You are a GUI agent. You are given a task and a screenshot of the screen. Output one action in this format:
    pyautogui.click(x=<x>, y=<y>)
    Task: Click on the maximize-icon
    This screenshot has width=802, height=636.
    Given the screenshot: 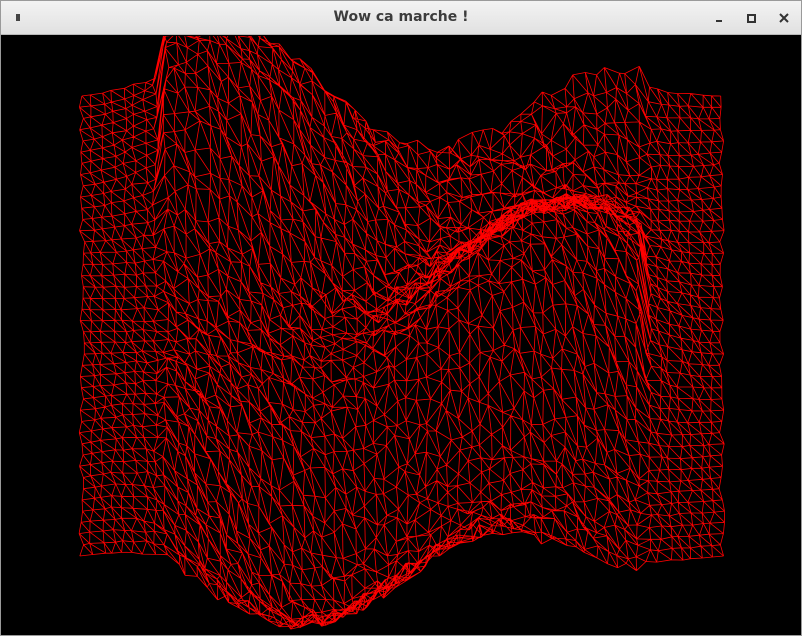 What is the action you would take?
    pyautogui.click(x=751, y=18)
    